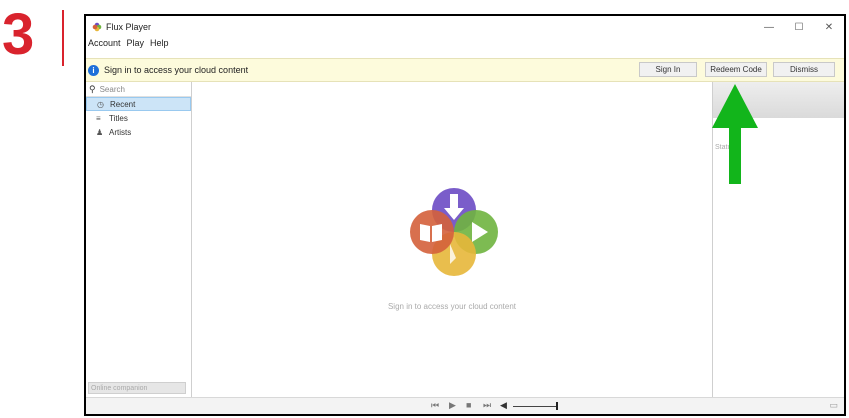 The image size is (849, 418). Describe the element at coordinates (97, 27) in the screenshot. I see `app-logo-icon` at that location.